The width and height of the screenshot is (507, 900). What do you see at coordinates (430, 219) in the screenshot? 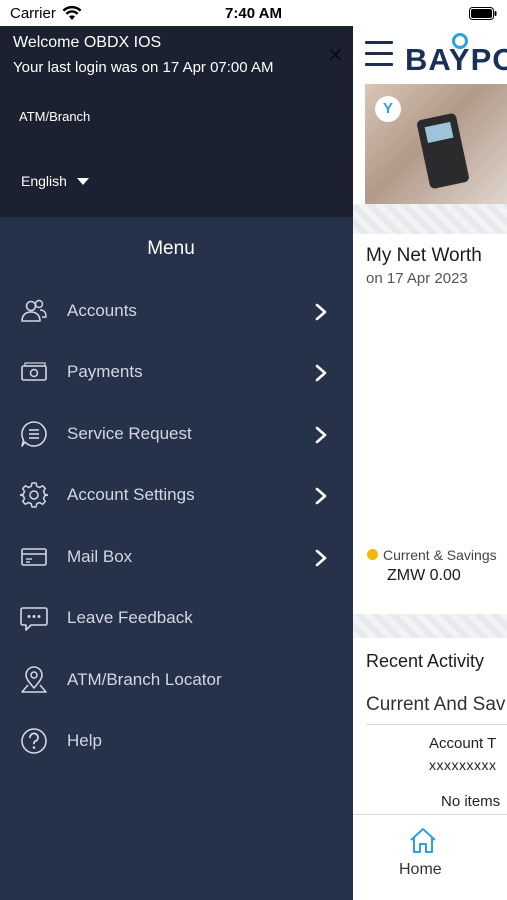
I see `pattern-band` at bounding box center [430, 219].